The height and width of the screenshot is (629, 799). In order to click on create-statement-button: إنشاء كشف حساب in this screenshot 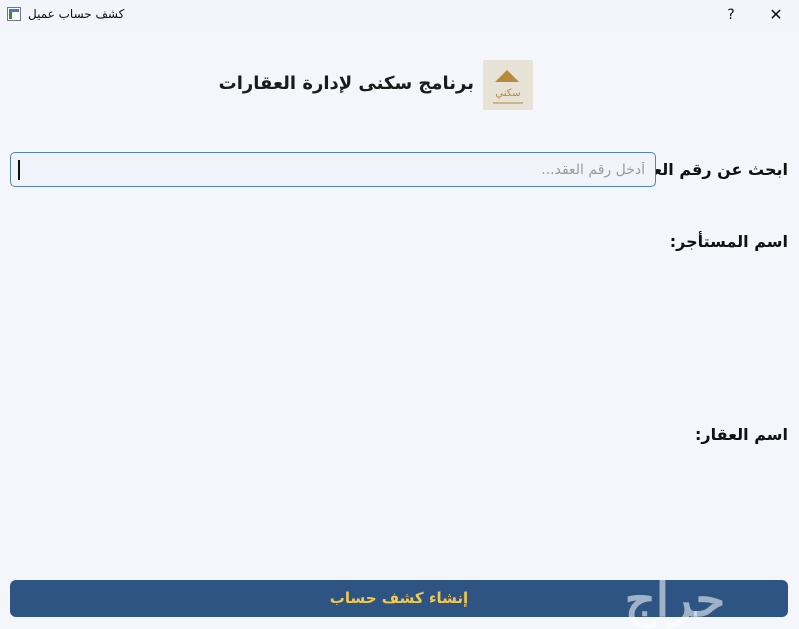, I will do `click(399, 598)`.